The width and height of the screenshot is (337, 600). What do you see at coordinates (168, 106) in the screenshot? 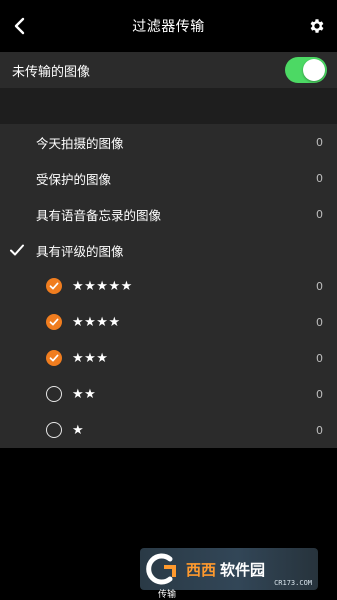
I see `section-spacer` at bounding box center [168, 106].